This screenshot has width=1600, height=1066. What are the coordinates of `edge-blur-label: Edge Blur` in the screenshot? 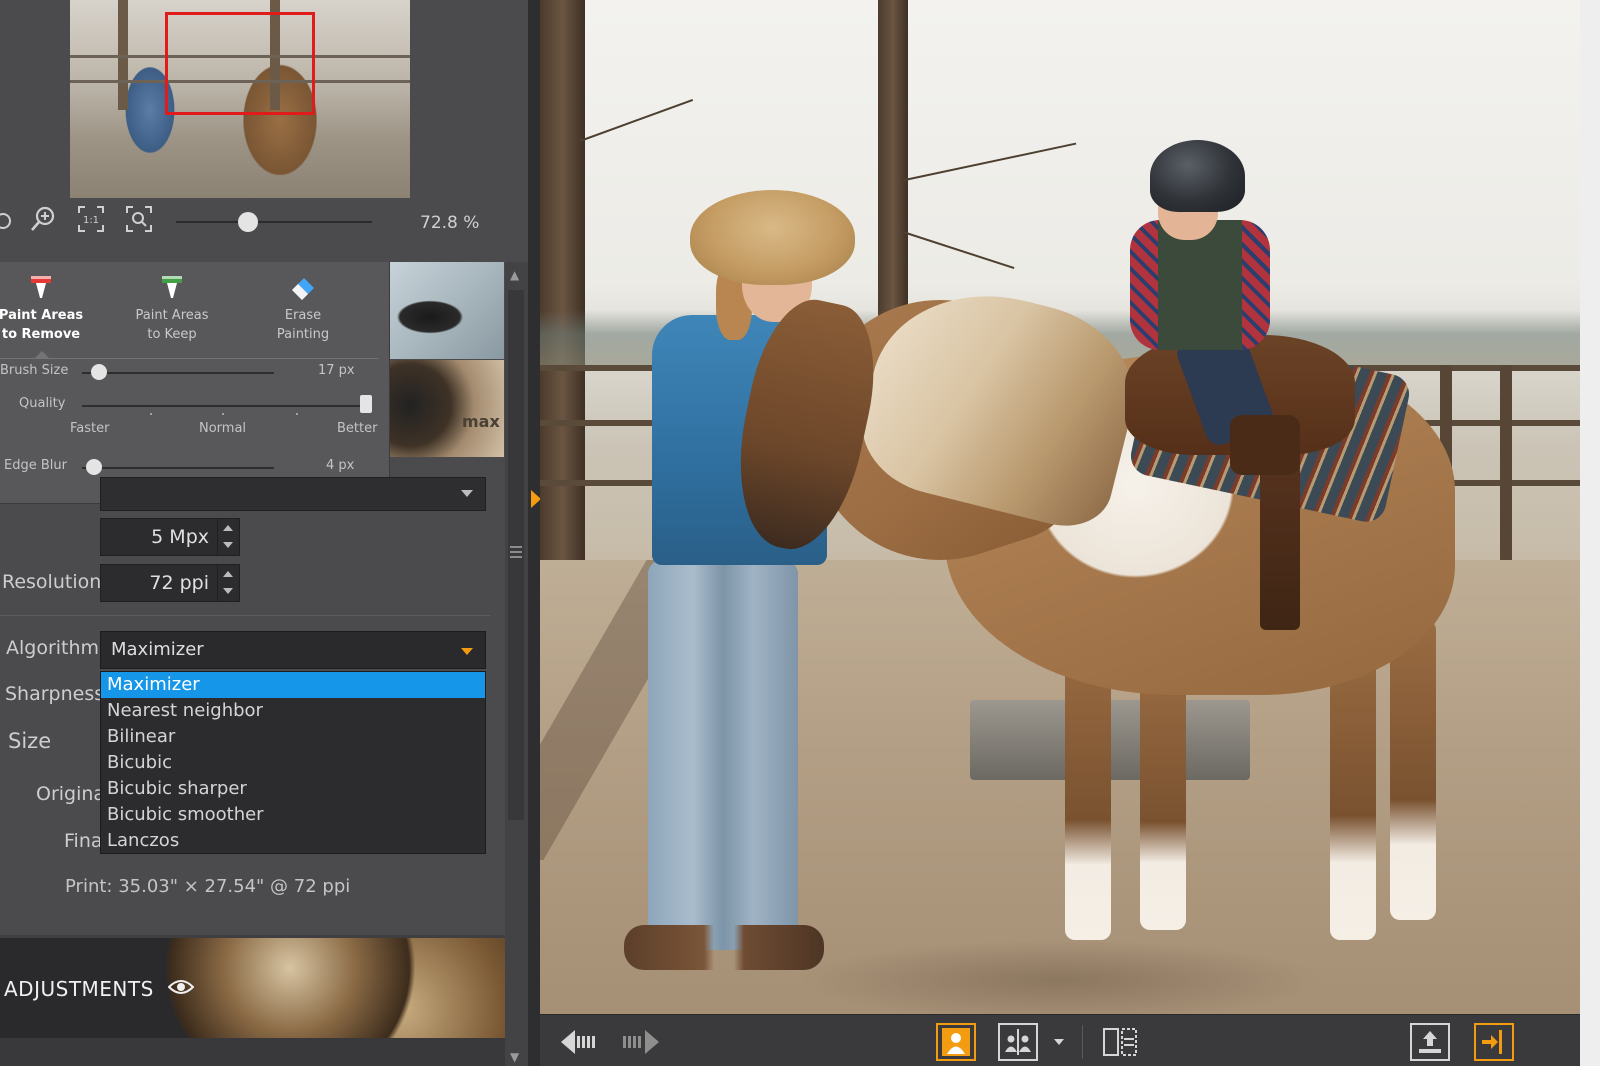 It's located at (35, 465).